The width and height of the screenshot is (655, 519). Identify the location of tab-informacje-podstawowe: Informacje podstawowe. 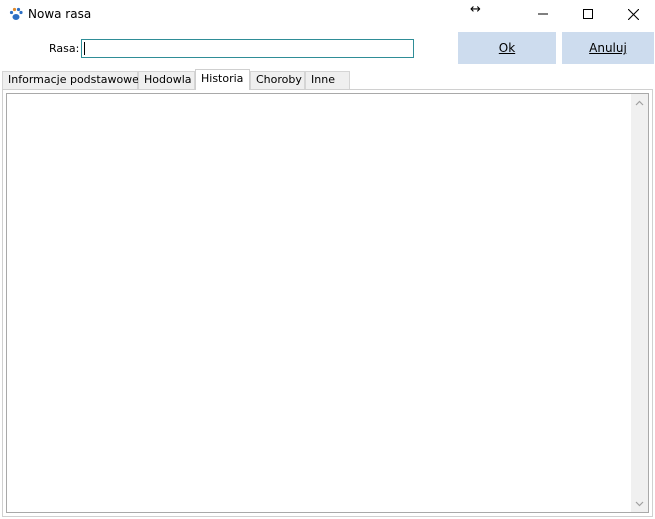
(70, 80).